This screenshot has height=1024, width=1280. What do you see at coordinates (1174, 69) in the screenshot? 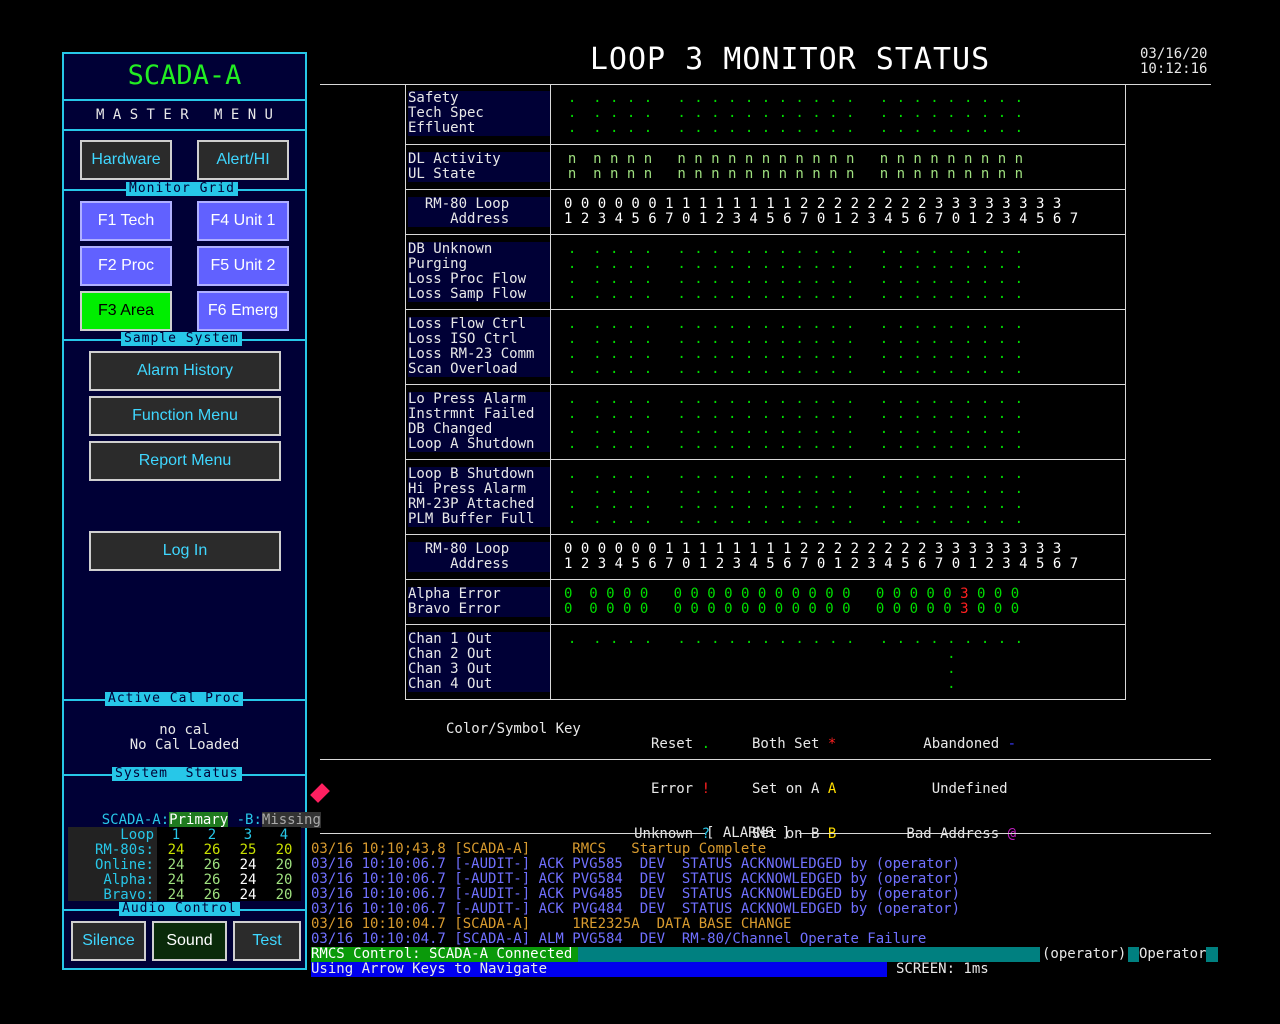
I see `header-time: 10:12:16` at bounding box center [1174, 69].